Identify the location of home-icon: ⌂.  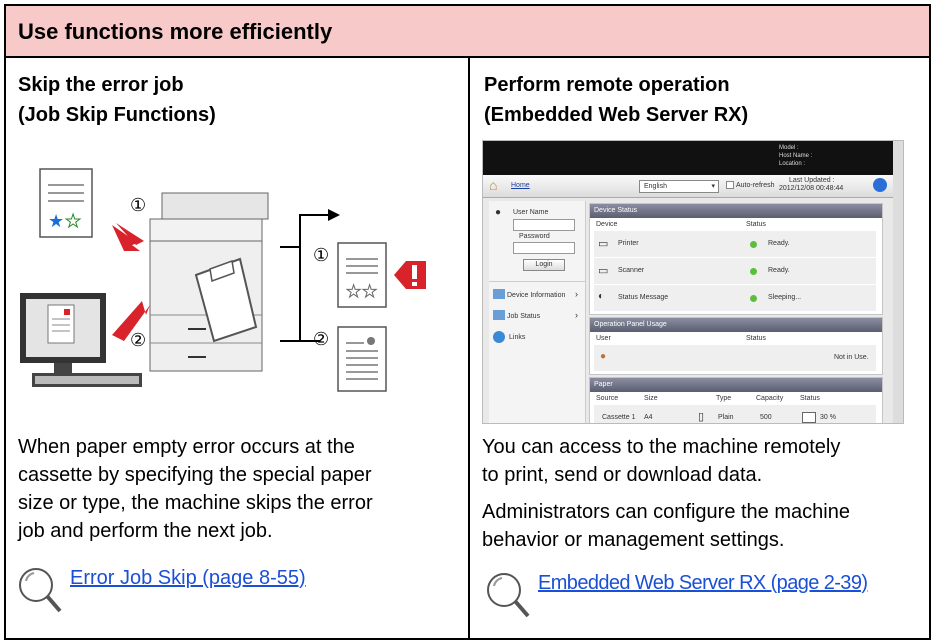
(493, 185).